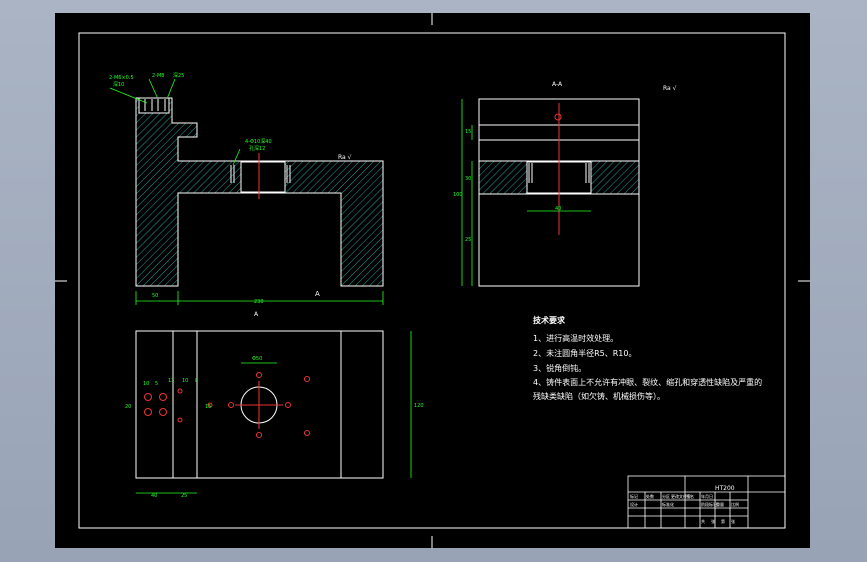 Image resolution: width=867 pixels, height=562 pixels. What do you see at coordinates (666, 496) in the screenshot?
I see `tb-label-3: 分区` at bounding box center [666, 496].